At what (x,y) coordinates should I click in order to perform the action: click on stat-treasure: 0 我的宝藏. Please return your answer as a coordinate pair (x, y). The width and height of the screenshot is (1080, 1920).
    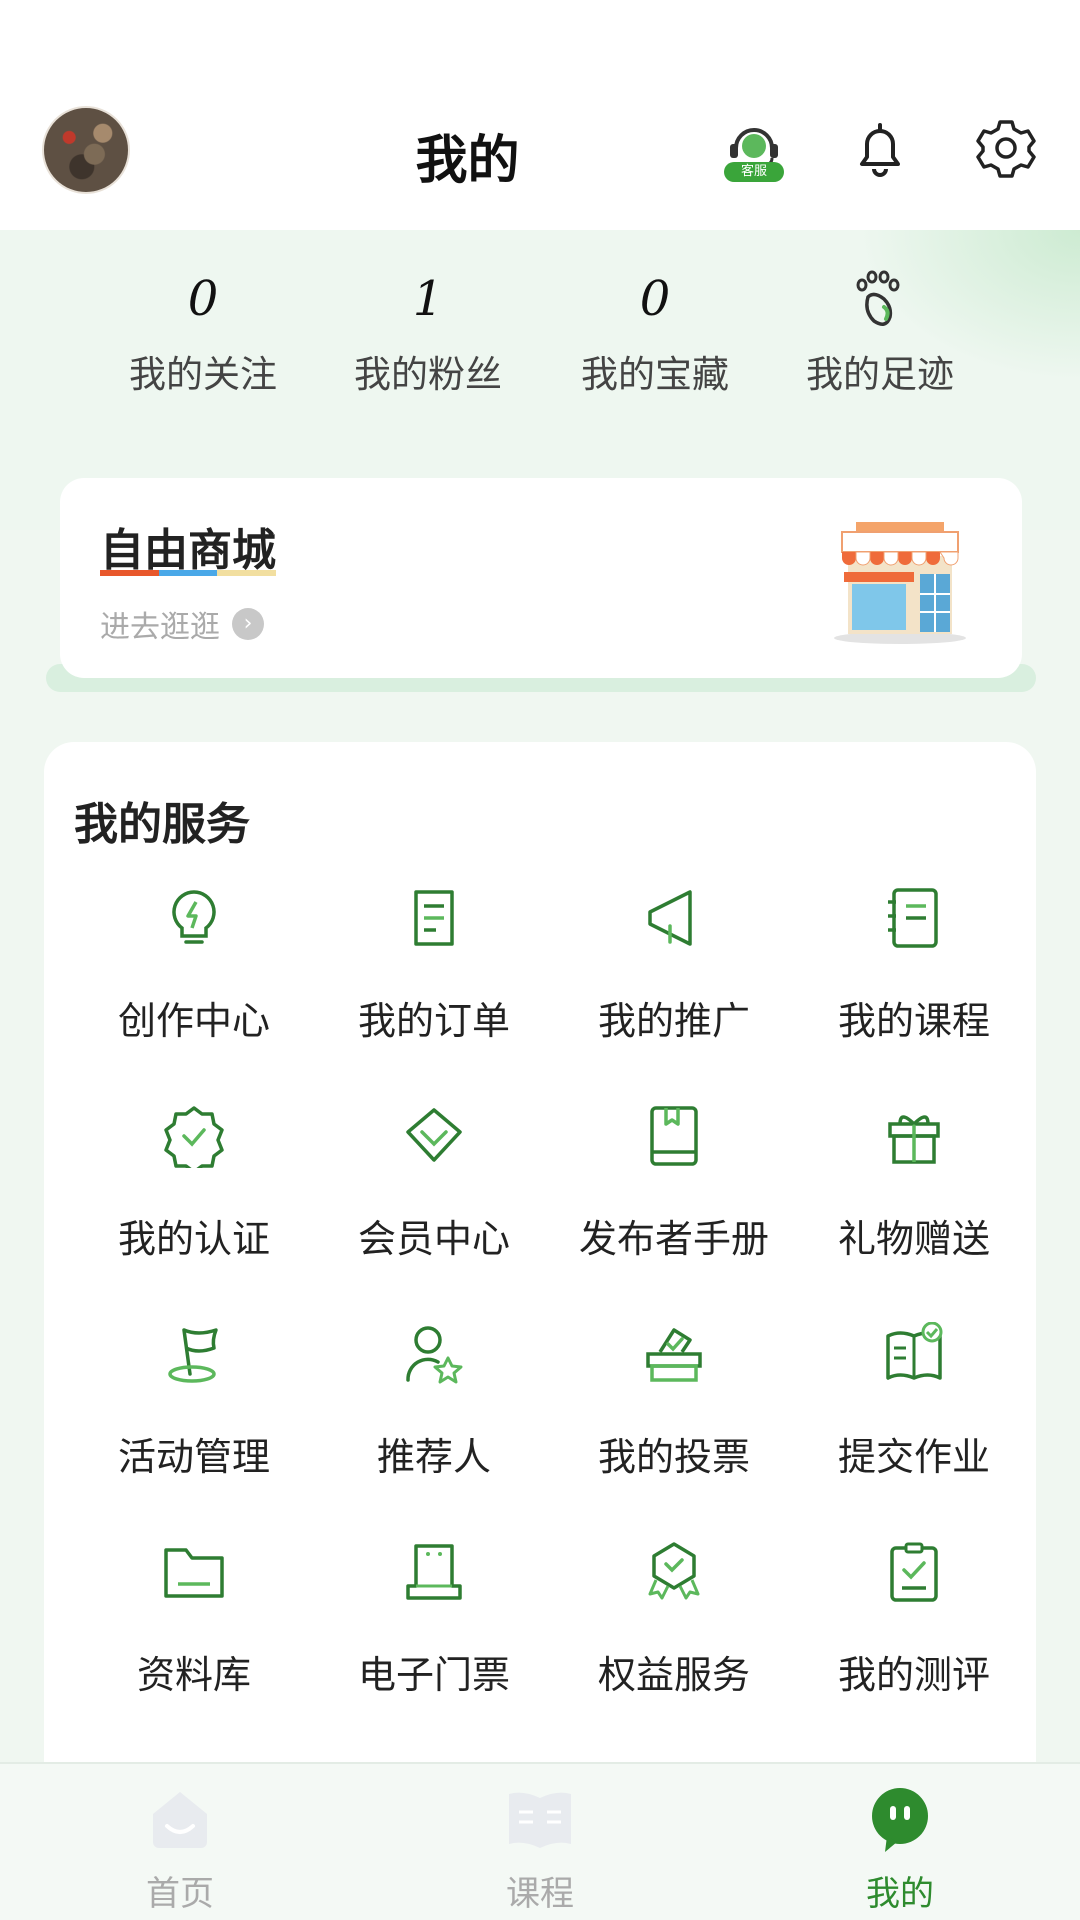
    Looking at the image, I should click on (655, 330).